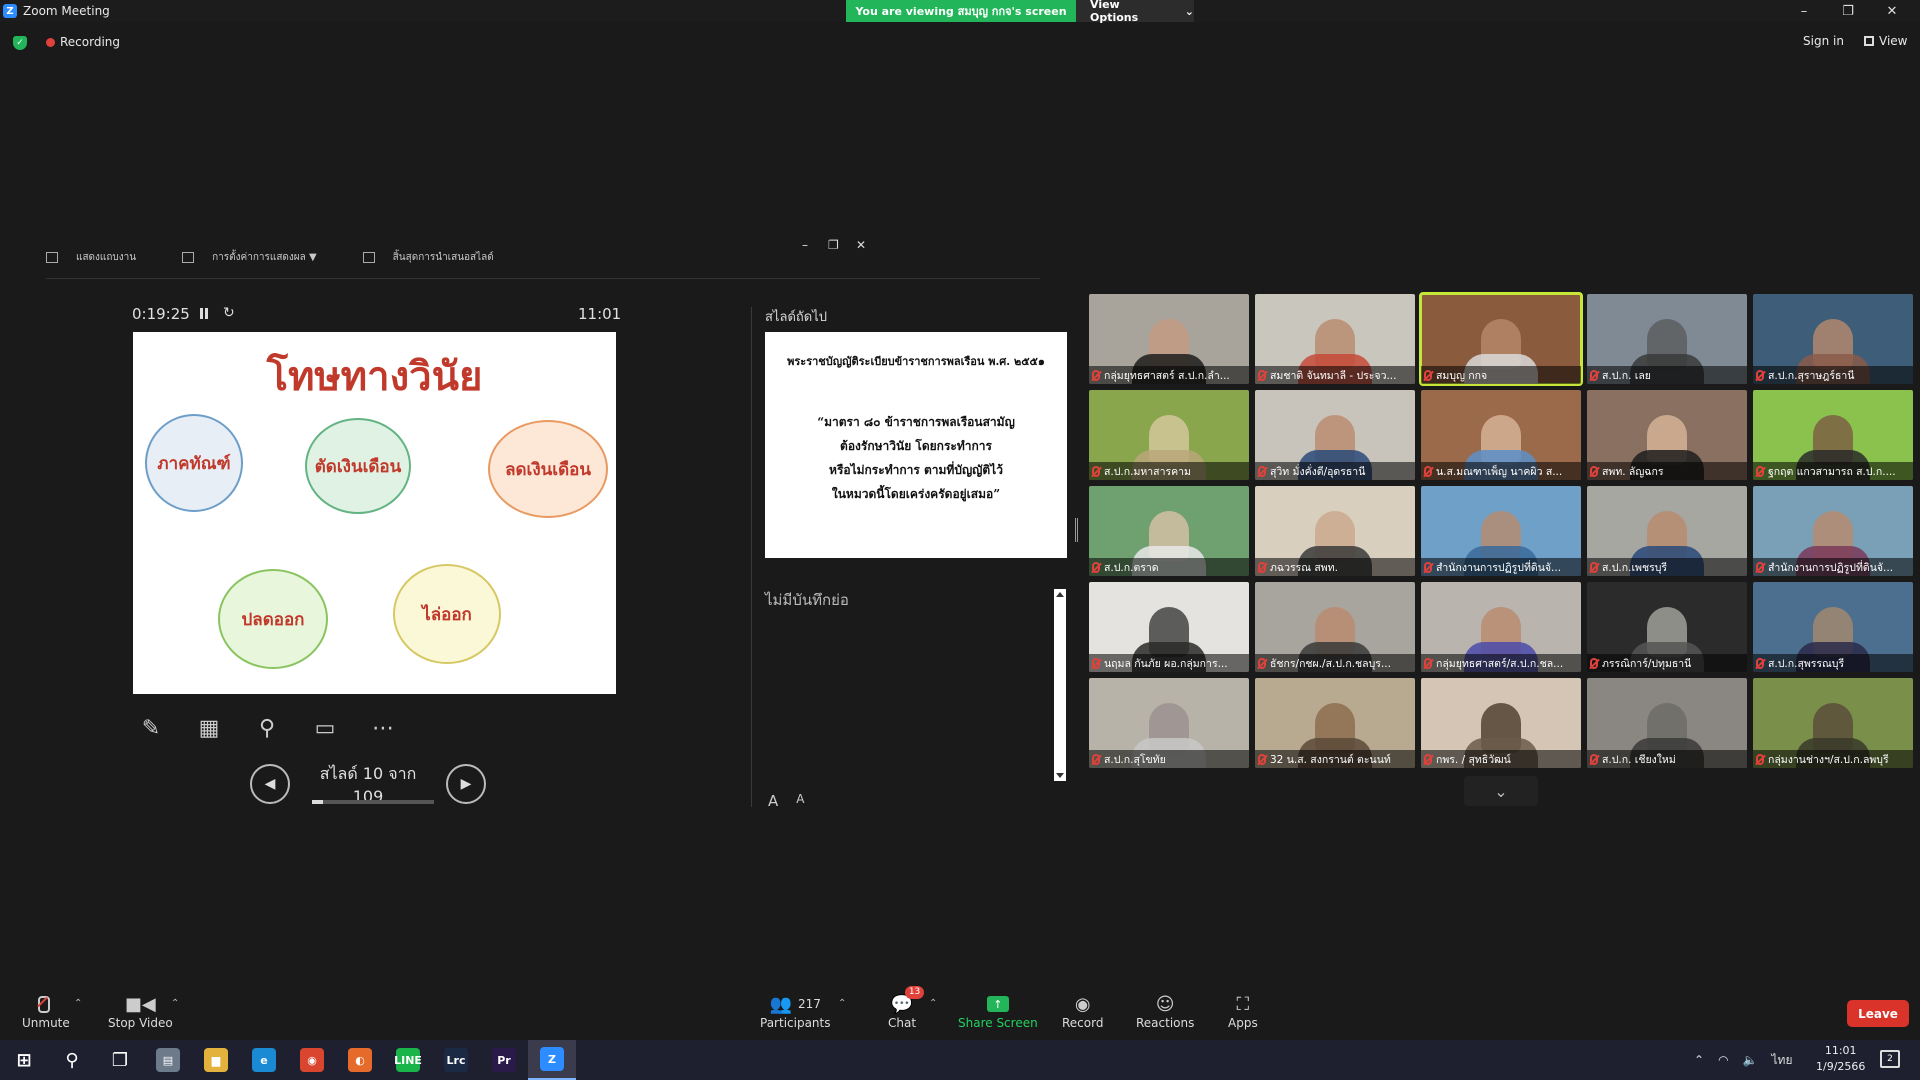 This screenshot has height=1080, width=1920. I want to click on stop-video-button: ■◀ Stop Video, so click(140, 1011).